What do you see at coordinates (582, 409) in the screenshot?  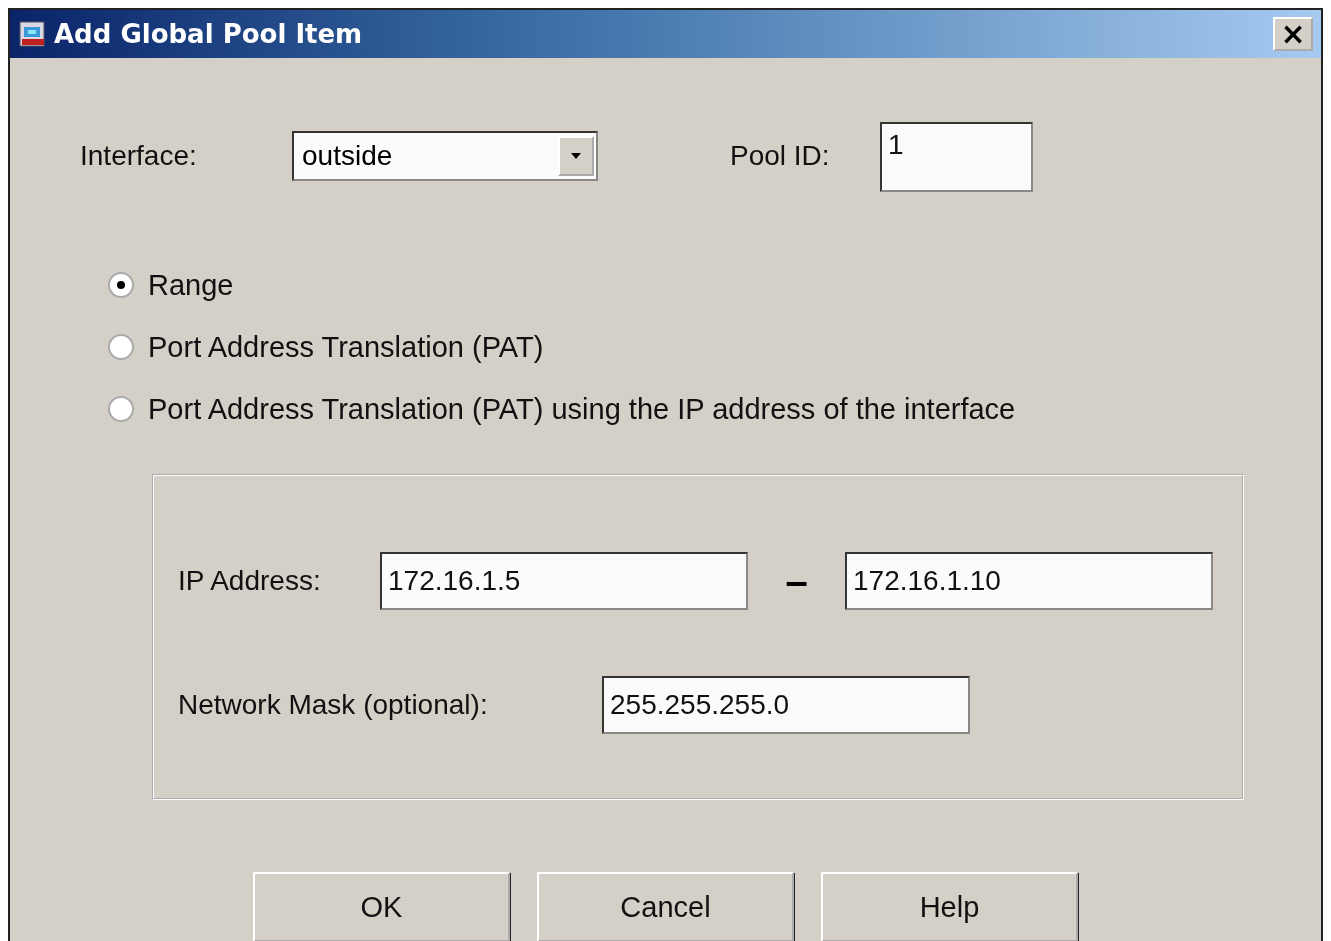 I see `option-label: Port Address Translation (PAT) using the IP address of the interface` at bounding box center [582, 409].